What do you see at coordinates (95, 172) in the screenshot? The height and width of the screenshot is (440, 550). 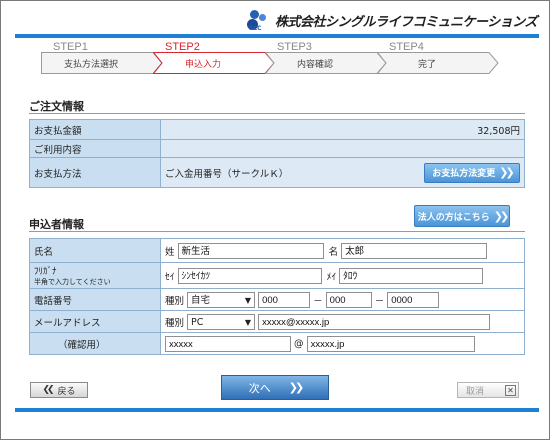 I see `method-label: お支払方法` at bounding box center [95, 172].